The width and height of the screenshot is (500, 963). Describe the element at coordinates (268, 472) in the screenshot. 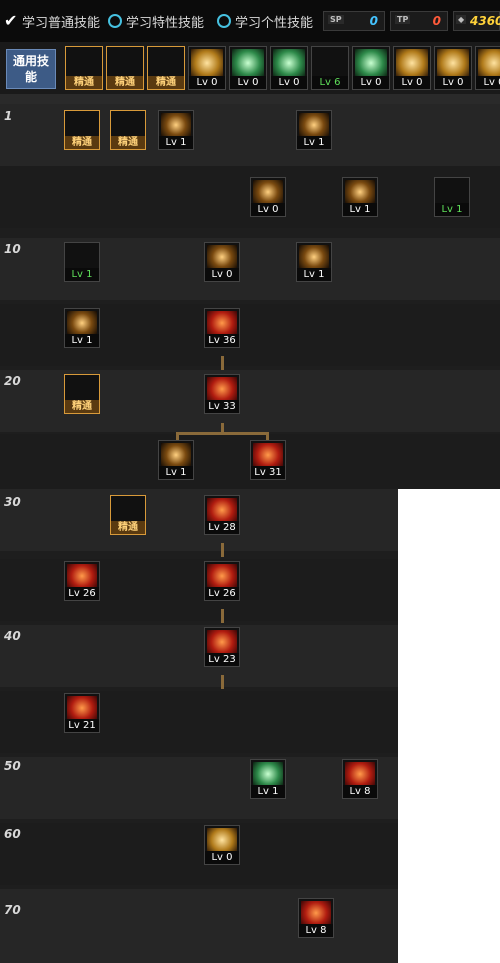

I see `skill-level-label: Lv 31` at that location.